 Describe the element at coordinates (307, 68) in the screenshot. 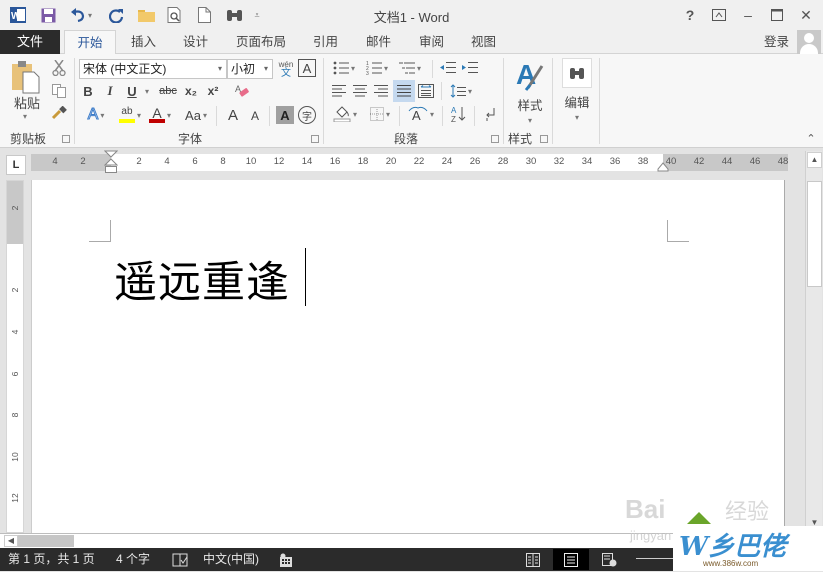

I see `character-border-button: A` at that location.